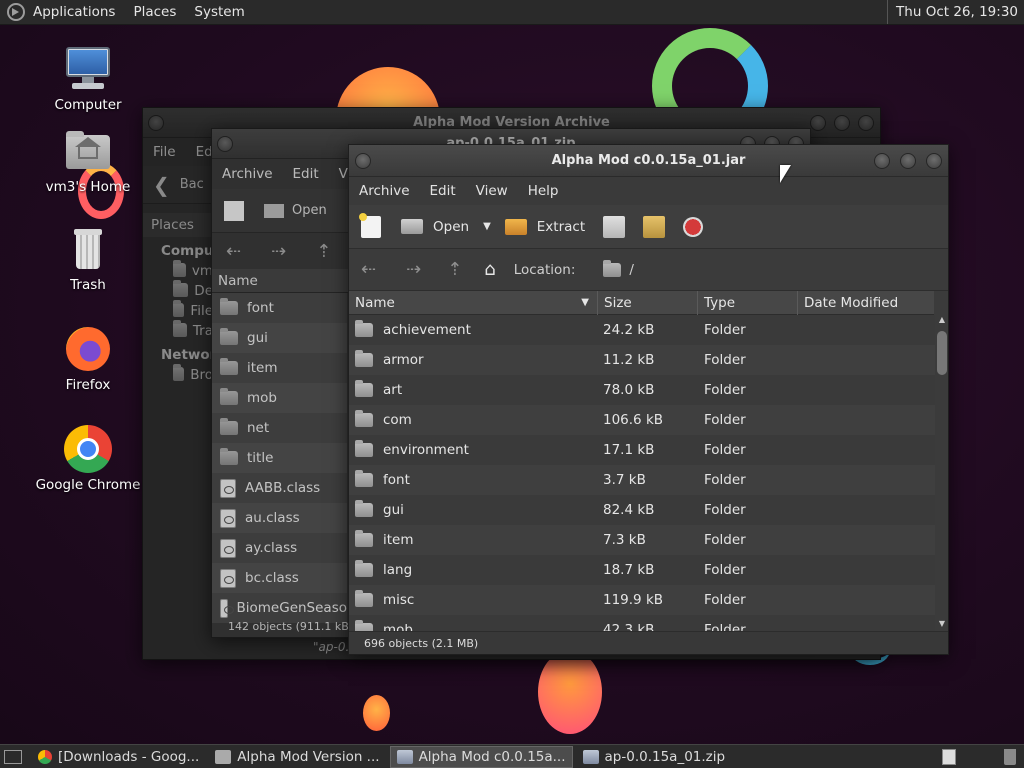 The width and height of the screenshot is (1024, 768). Describe the element at coordinates (279, 578) in the screenshot. I see `list-item: bc.class` at that location.